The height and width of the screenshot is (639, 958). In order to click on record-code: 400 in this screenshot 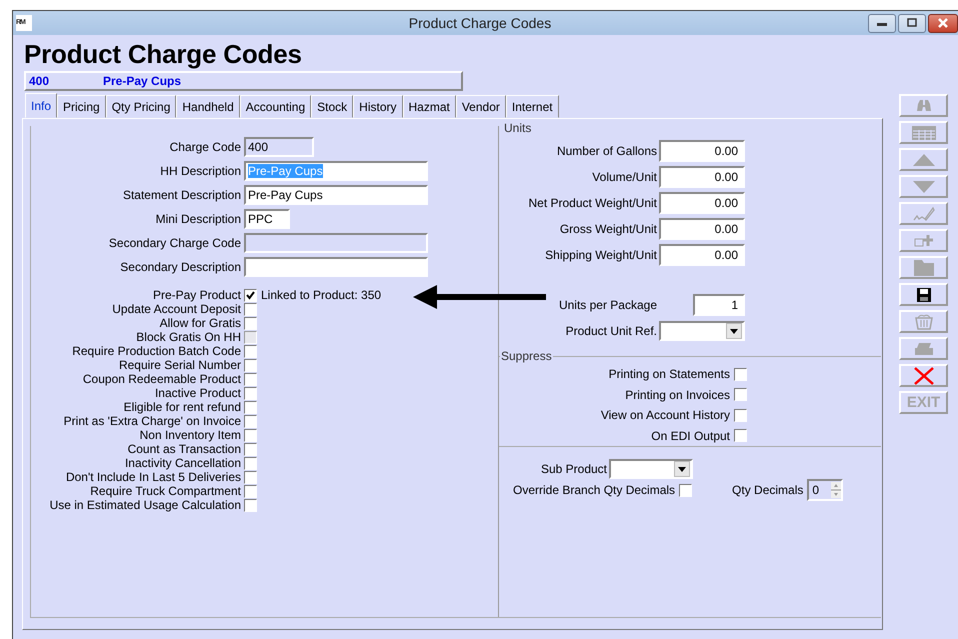, I will do `click(39, 81)`.